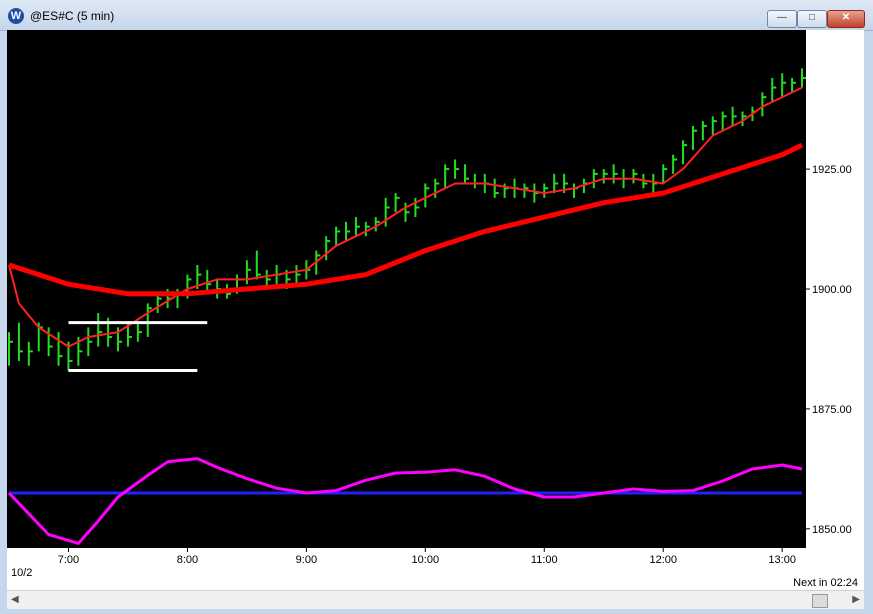 The width and height of the screenshot is (873, 614). I want to click on time-tick-label: 12:00, so click(663, 560).